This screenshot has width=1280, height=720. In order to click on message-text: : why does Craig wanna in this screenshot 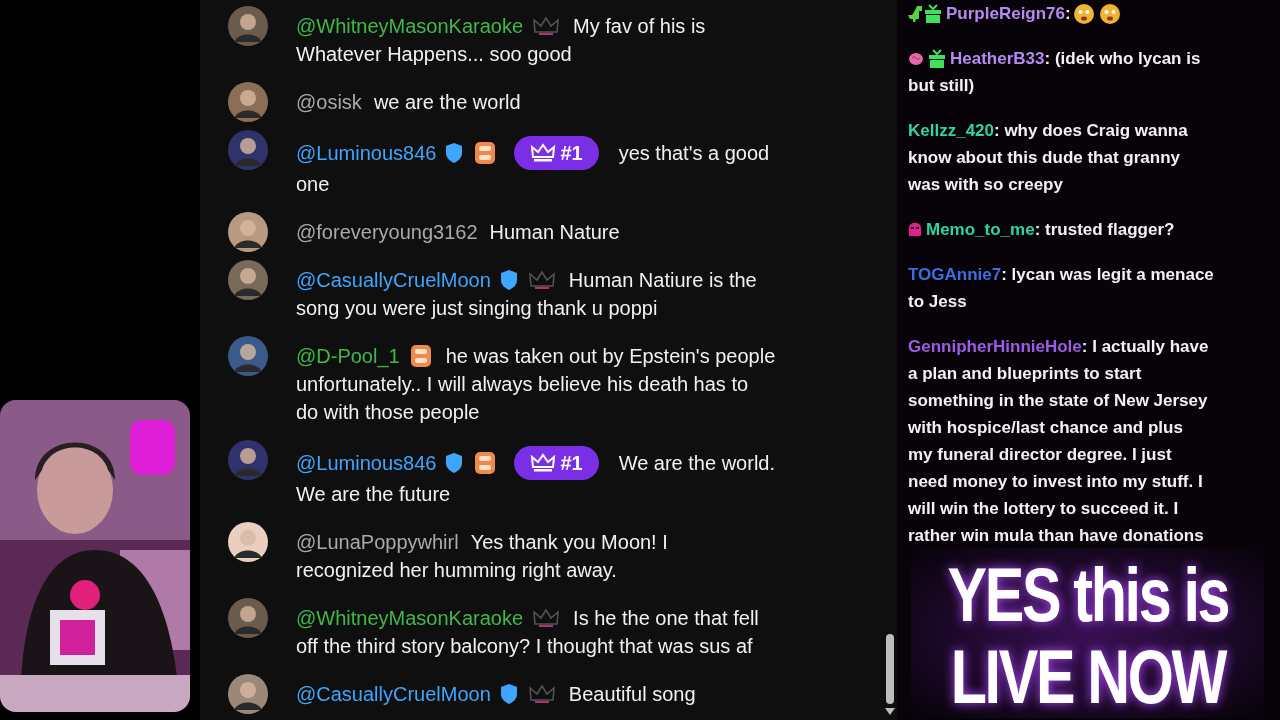, I will do `click(1091, 131)`.